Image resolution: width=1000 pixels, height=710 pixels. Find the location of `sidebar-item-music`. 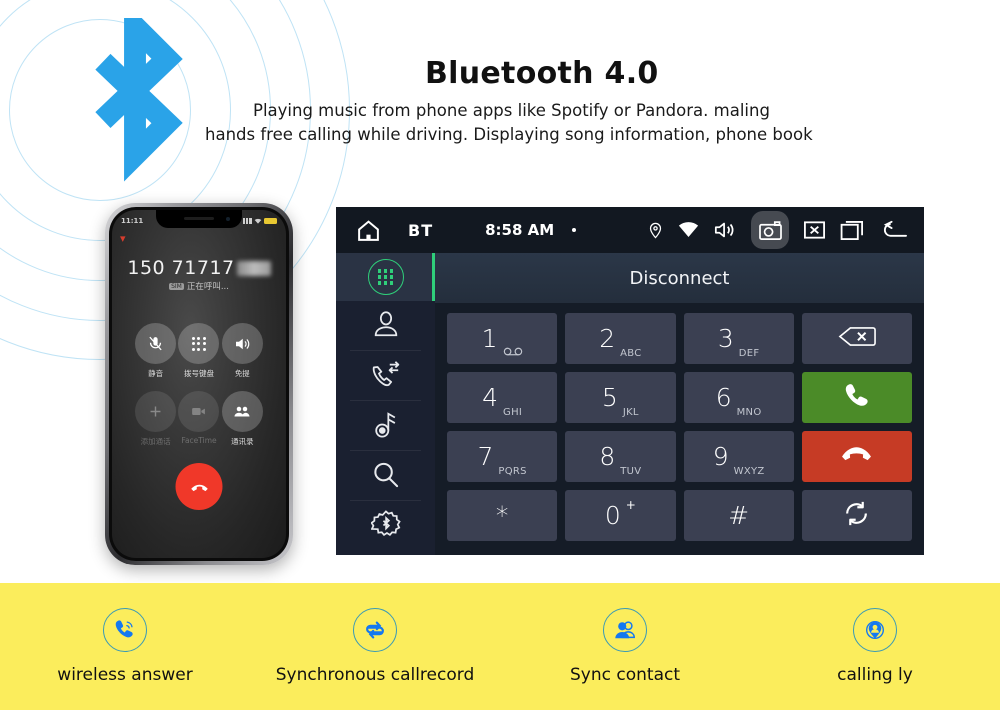

sidebar-item-music is located at coordinates (385, 426).